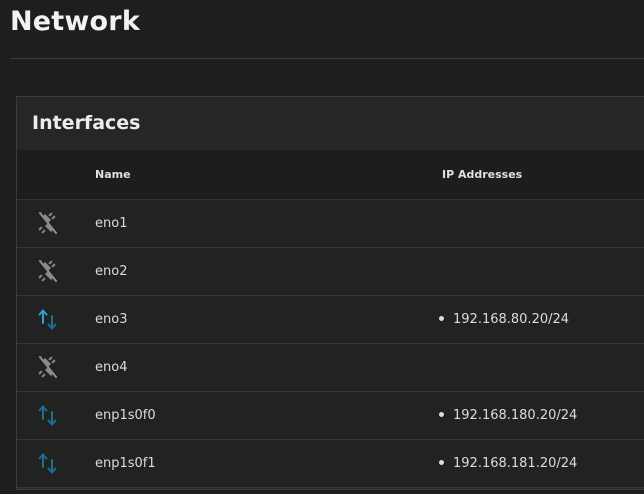 The height and width of the screenshot is (494, 644). Describe the element at coordinates (515, 463) in the screenshot. I see `ip-address-text: 192.168.181.20/24` at that location.